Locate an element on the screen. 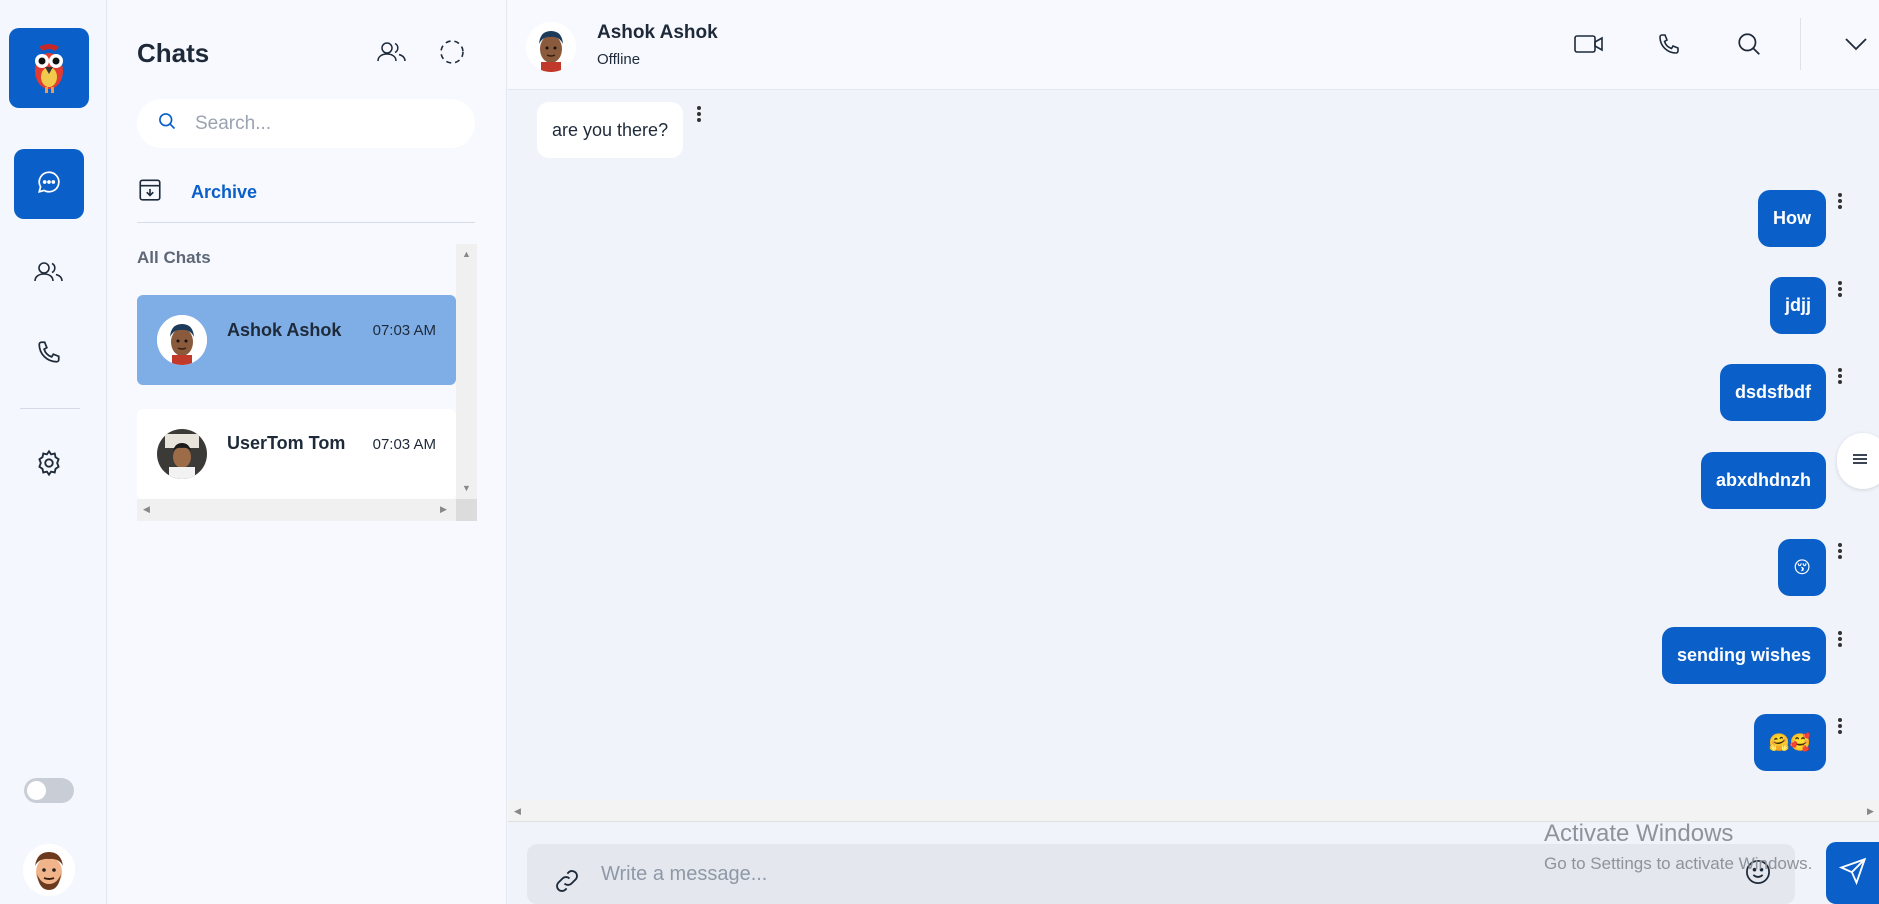 Image resolution: width=1879 pixels, height=904 pixels. watermark-line1: Activate Windows is located at coordinates (1639, 833).